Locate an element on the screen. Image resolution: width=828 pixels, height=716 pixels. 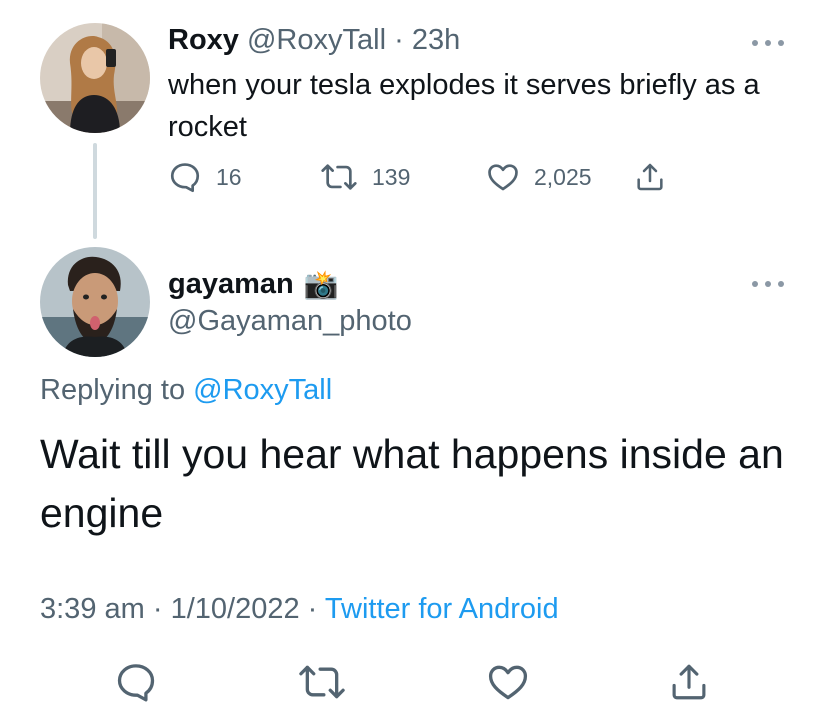
tweet-source-link: Twitter for Android is located at coordinates (442, 609).